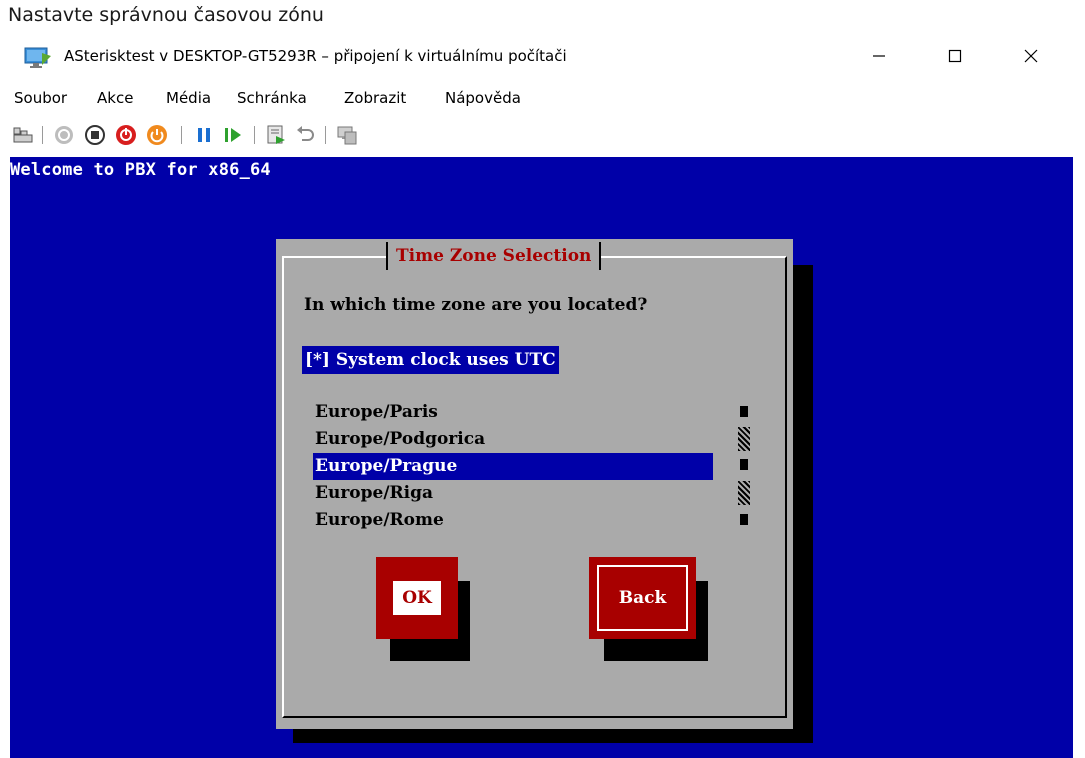 Image resolution: width=1085 pixels, height=758 pixels. I want to click on utc-checkbox: [*] System clock uses UTC, so click(430, 360).